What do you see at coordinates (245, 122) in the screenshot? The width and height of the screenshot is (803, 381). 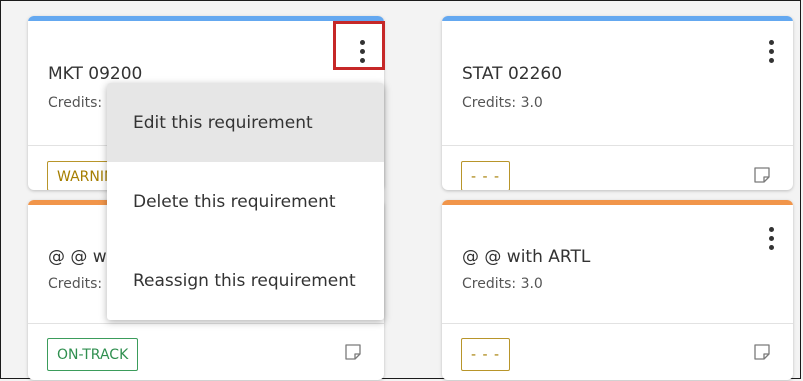 I see `menu-item-edit-requirement: Edit this requirement` at bounding box center [245, 122].